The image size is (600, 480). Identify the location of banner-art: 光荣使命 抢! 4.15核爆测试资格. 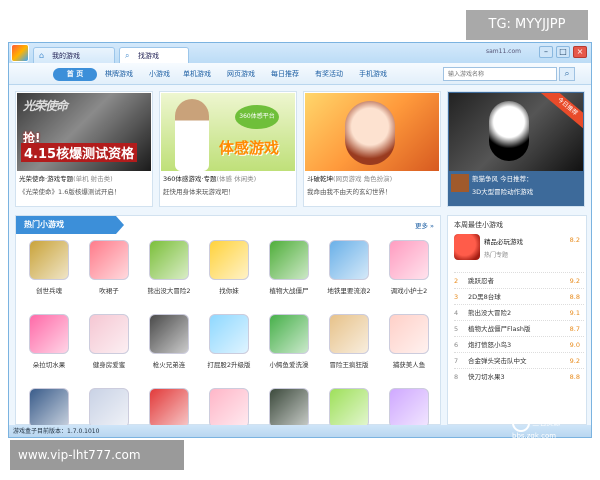
(84, 132).